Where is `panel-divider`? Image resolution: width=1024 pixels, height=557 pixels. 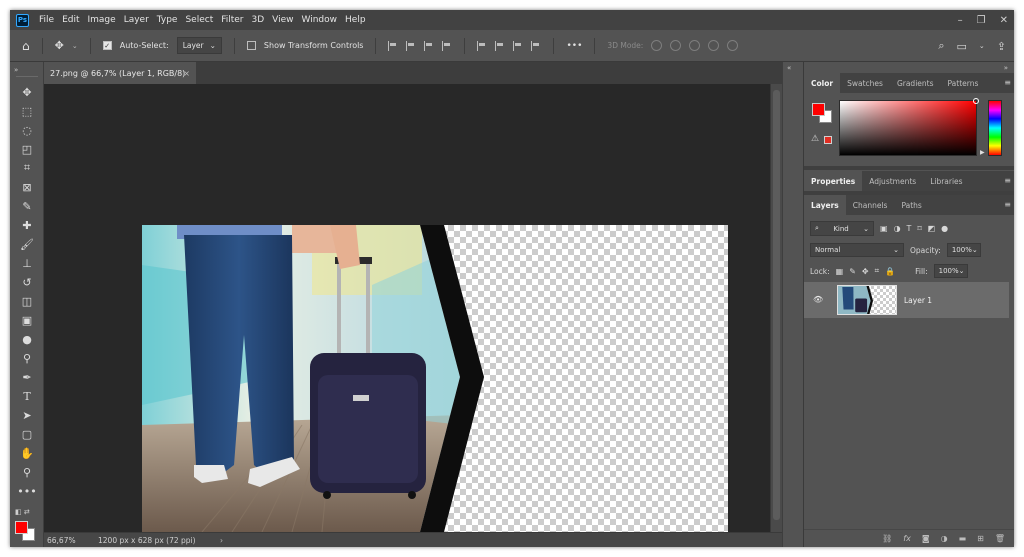
panel-divider is located at coordinates (909, 168).